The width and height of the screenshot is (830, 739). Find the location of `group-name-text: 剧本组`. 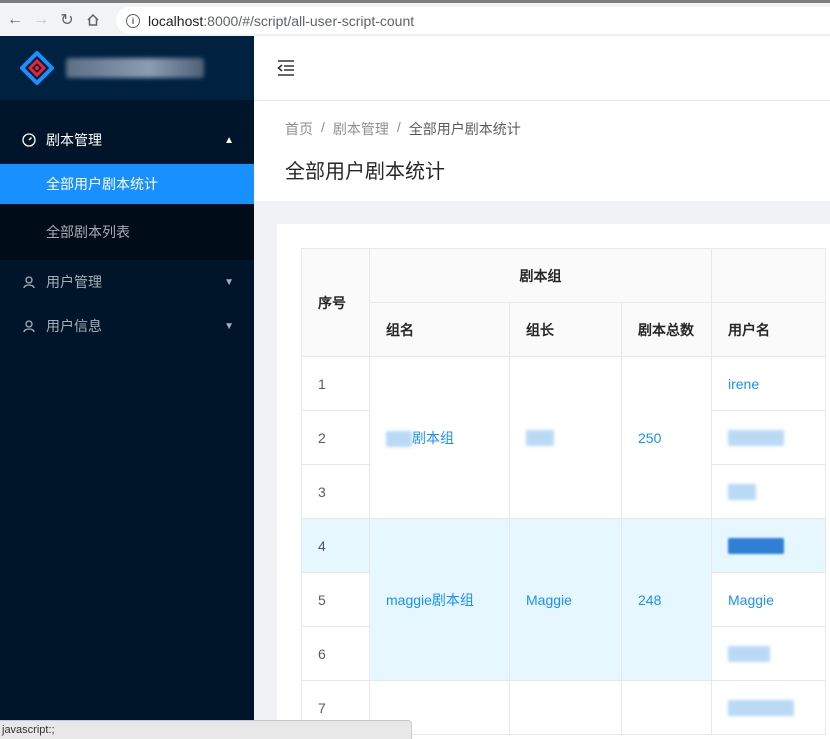

group-name-text: 剧本组 is located at coordinates (433, 437).